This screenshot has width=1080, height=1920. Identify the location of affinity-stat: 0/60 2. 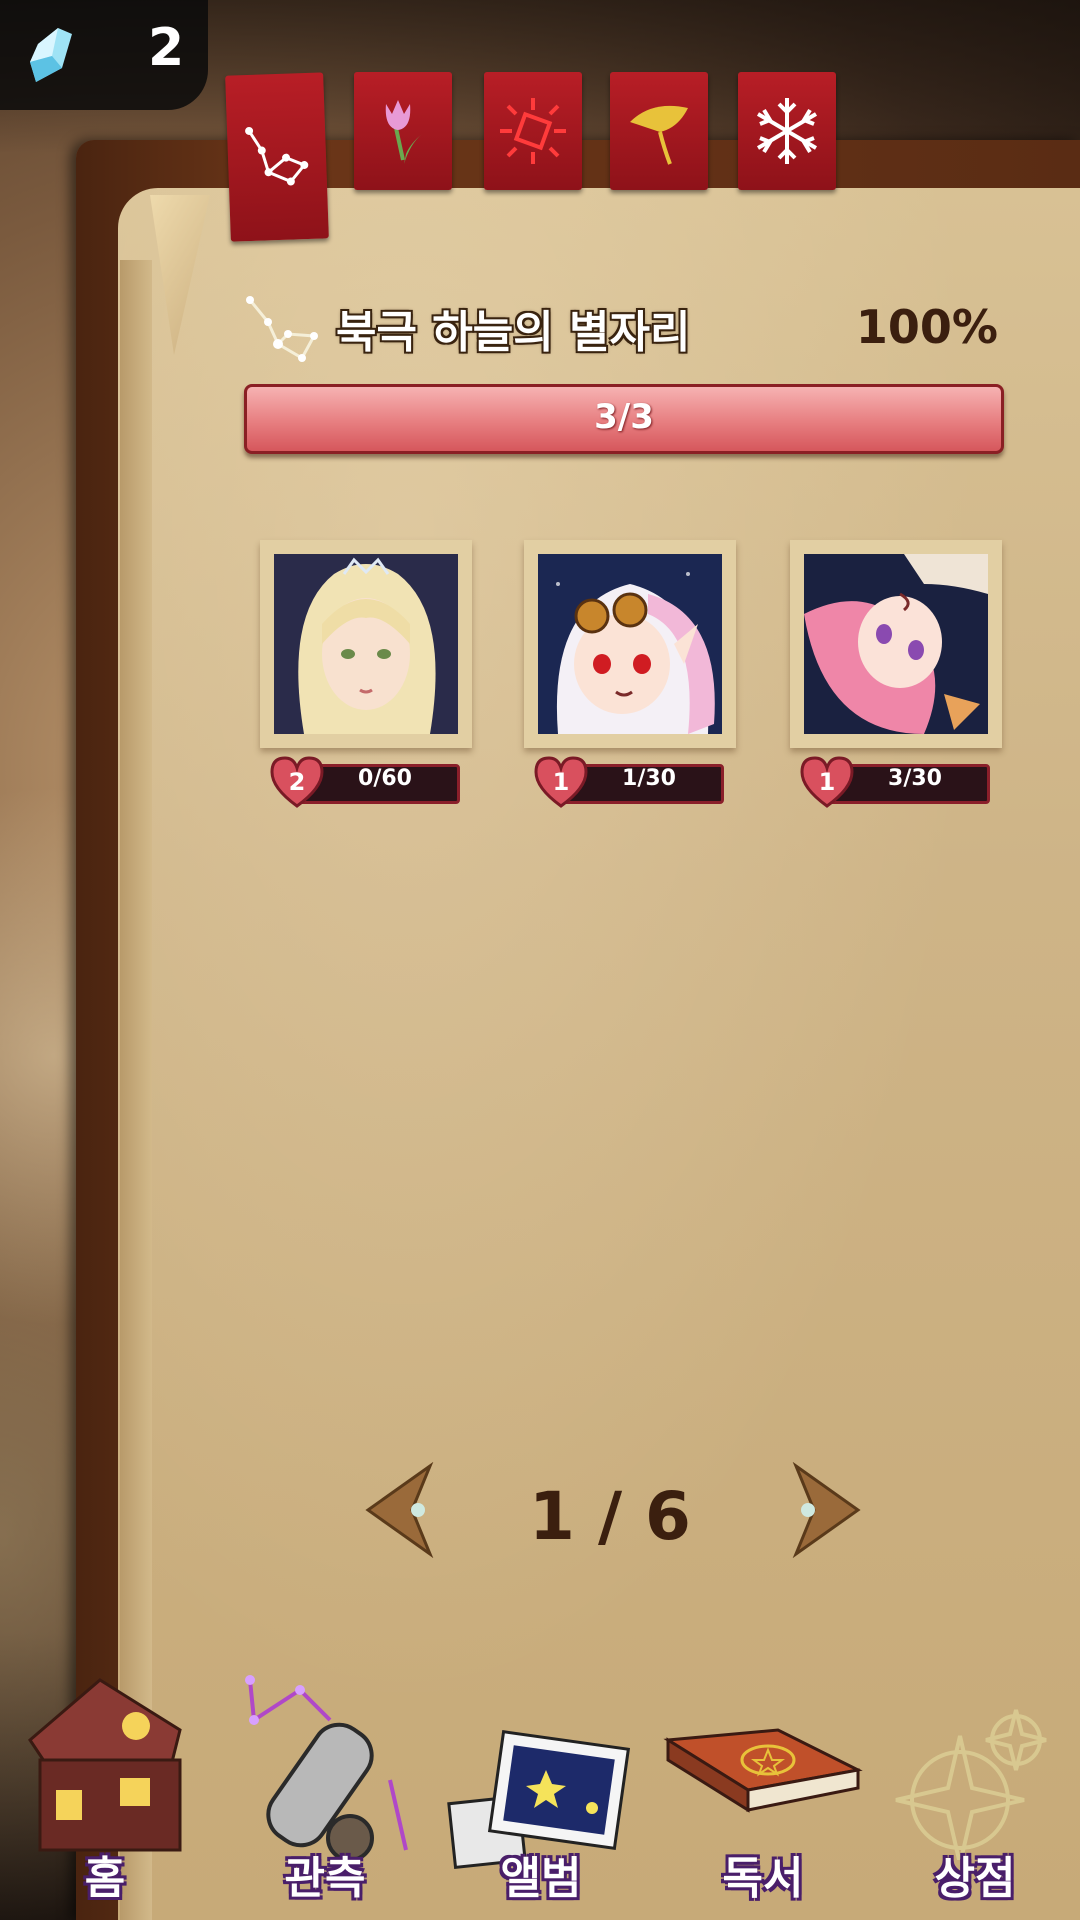
(364, 782).